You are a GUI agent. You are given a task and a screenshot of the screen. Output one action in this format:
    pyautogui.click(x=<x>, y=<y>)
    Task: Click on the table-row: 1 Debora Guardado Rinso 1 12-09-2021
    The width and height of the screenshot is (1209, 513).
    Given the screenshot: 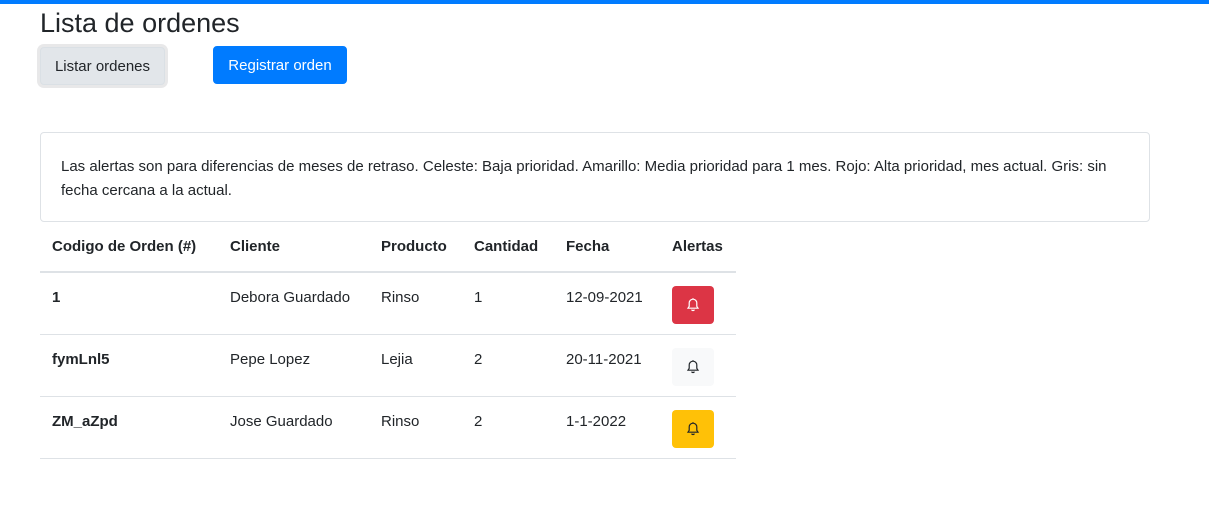 What is the action you would take?
    pyautogui.click(x=388, y=303)
    